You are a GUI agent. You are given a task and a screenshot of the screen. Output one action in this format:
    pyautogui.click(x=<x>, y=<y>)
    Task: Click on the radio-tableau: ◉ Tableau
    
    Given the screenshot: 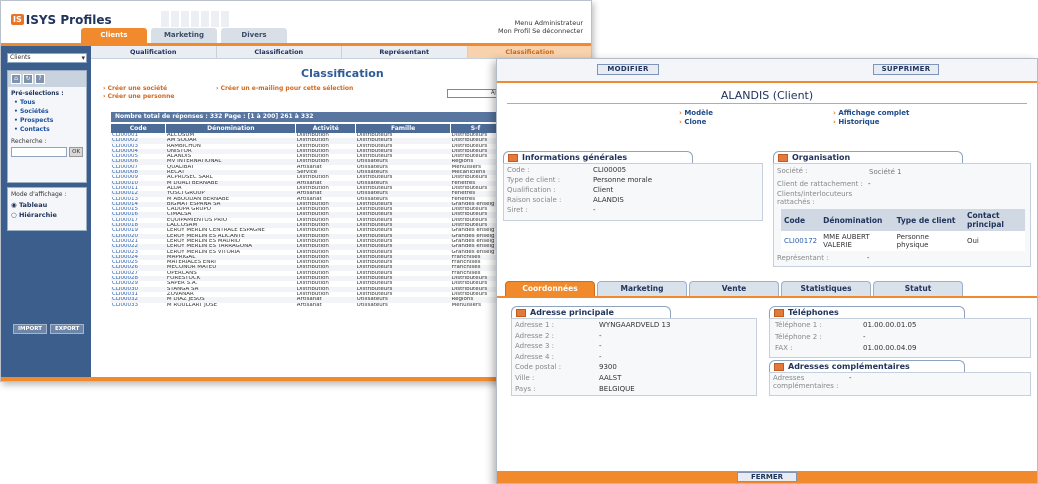 What is the action you would take?
    pyautogui.click(x=47, y=205)
    